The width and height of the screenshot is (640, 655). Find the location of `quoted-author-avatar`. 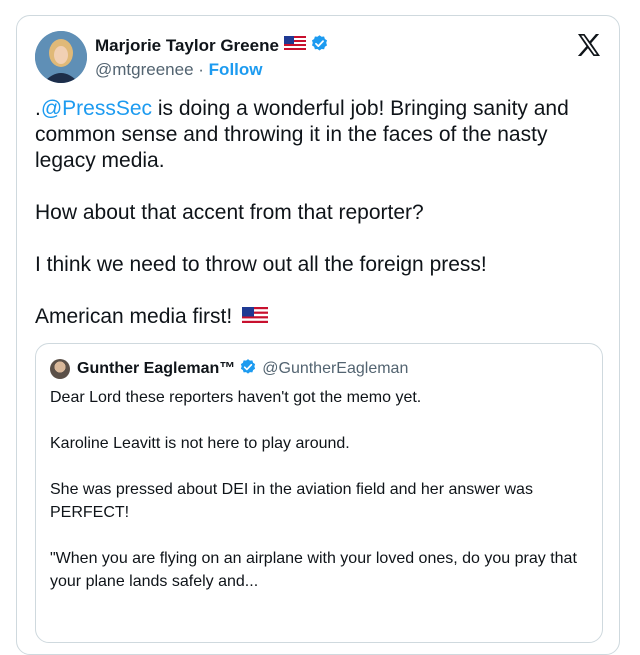

quoted-author-avatar is located at coordinates (60, 369).